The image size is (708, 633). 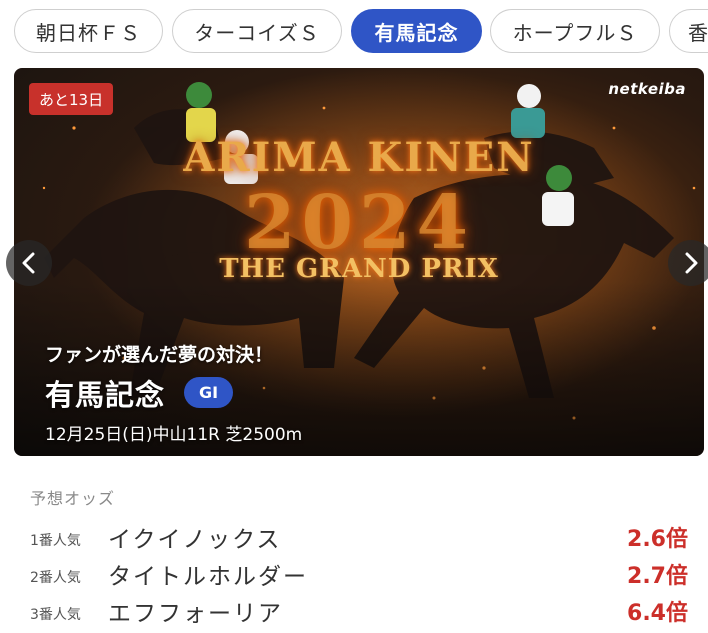 What do you see at coordinates (691, 263) in the screenshot?
I see `chevron-right-icon` at bounding box center [691, 263].